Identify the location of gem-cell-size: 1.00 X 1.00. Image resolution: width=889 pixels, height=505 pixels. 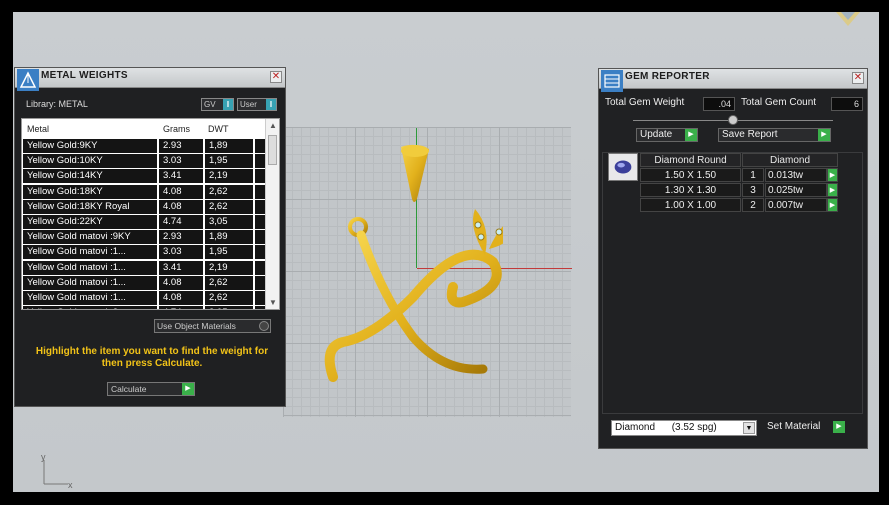
(690, 205).